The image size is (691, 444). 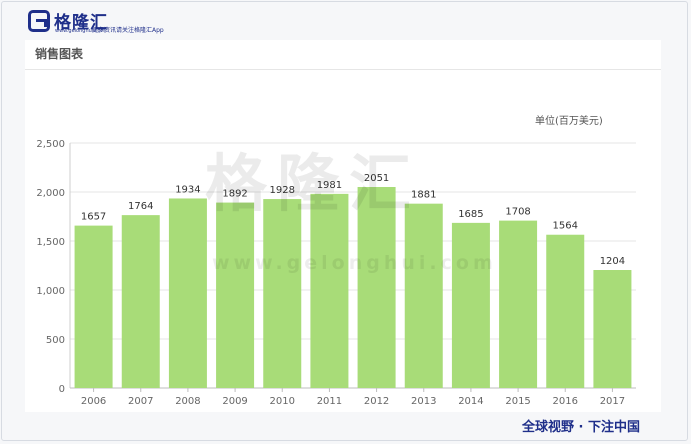 What do you see at coordinates (423, 401) in the screenshot?
I see `x-tick-label-2013: 2013` at bounding box center [423, 401].